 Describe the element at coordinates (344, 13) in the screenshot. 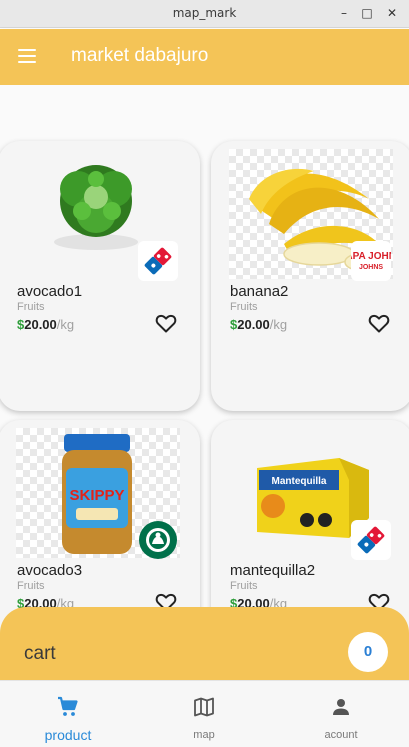

I see `minimize-button: –` at that location.